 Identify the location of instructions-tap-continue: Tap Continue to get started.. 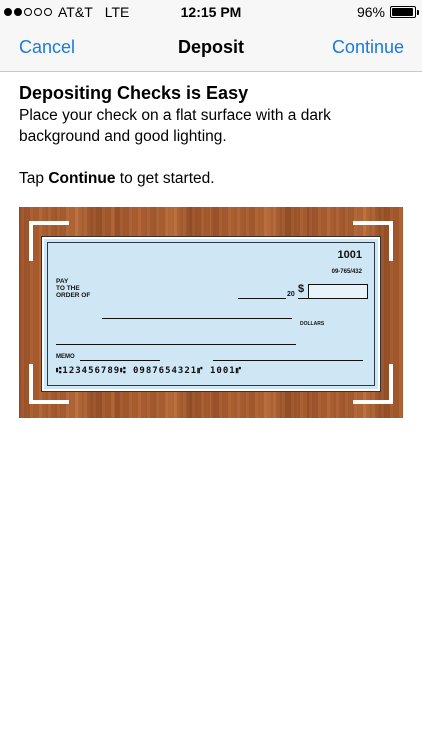
(212, 178).